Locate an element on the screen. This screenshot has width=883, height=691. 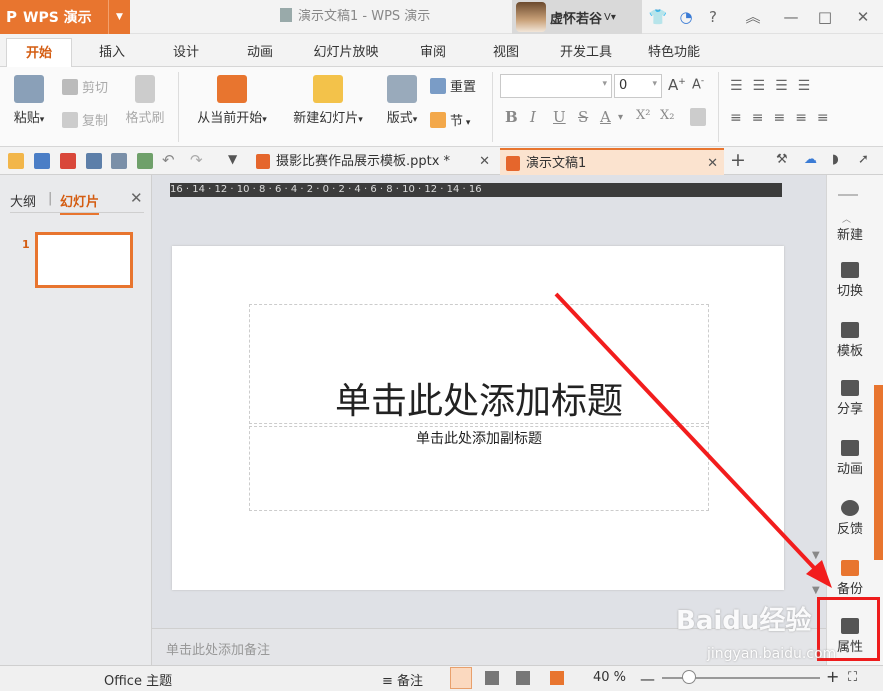
animation-icon is located at coordinates (850, 448).